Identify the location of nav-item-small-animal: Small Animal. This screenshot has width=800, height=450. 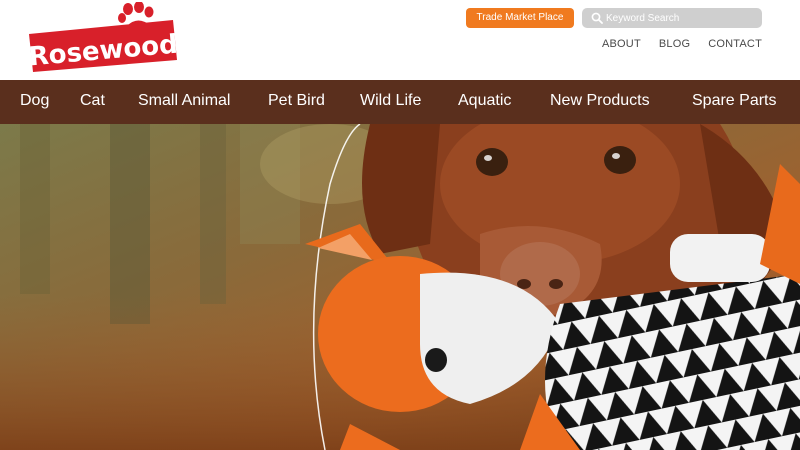
(184, 101).